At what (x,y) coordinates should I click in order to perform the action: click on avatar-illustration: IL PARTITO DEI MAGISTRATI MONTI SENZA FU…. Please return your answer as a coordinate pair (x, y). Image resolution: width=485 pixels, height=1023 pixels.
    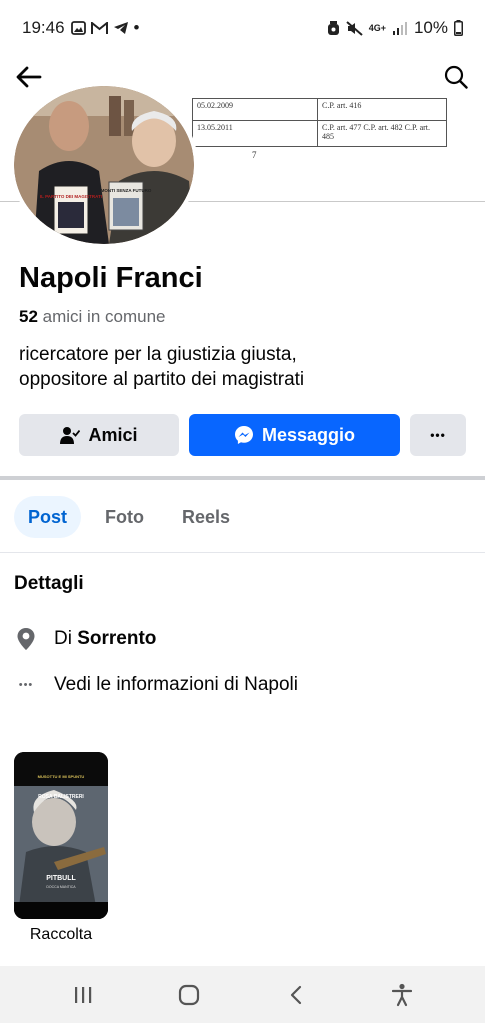
    Looking at the image, I should click on (104, 165).